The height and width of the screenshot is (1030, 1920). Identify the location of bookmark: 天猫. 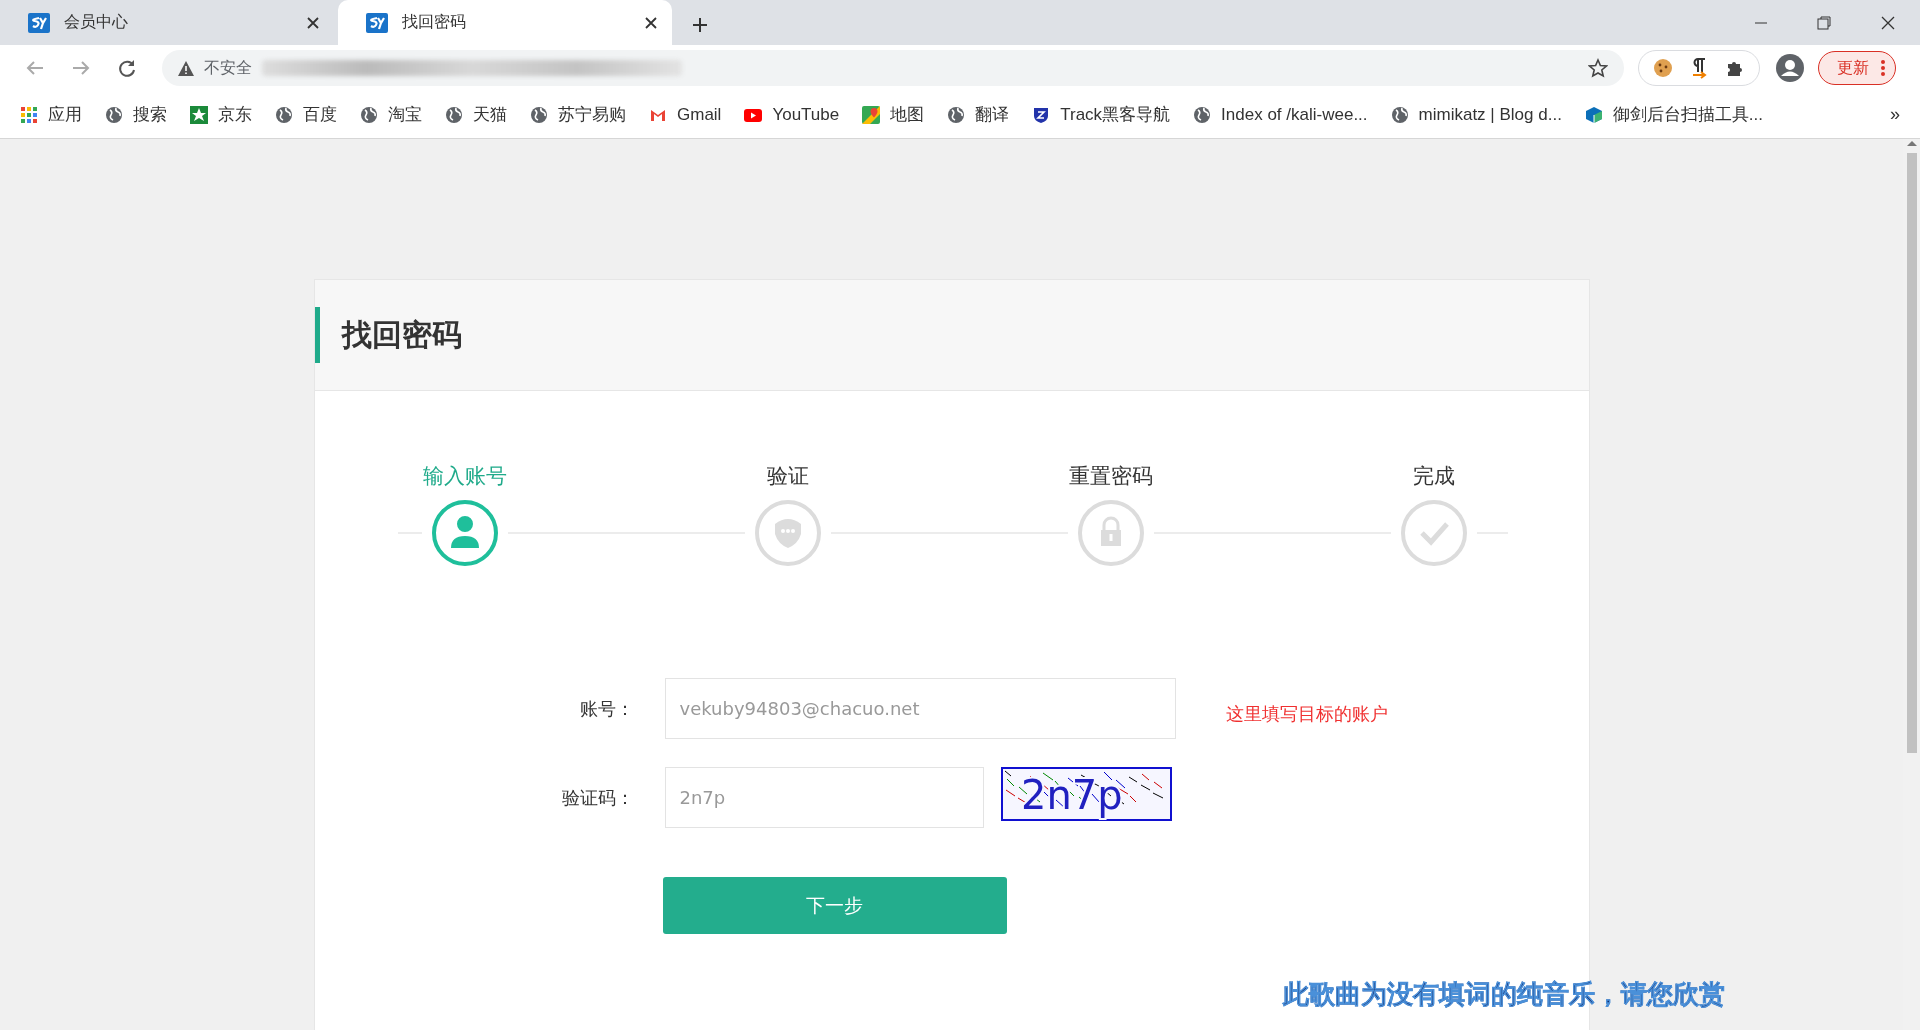
(476, 114).